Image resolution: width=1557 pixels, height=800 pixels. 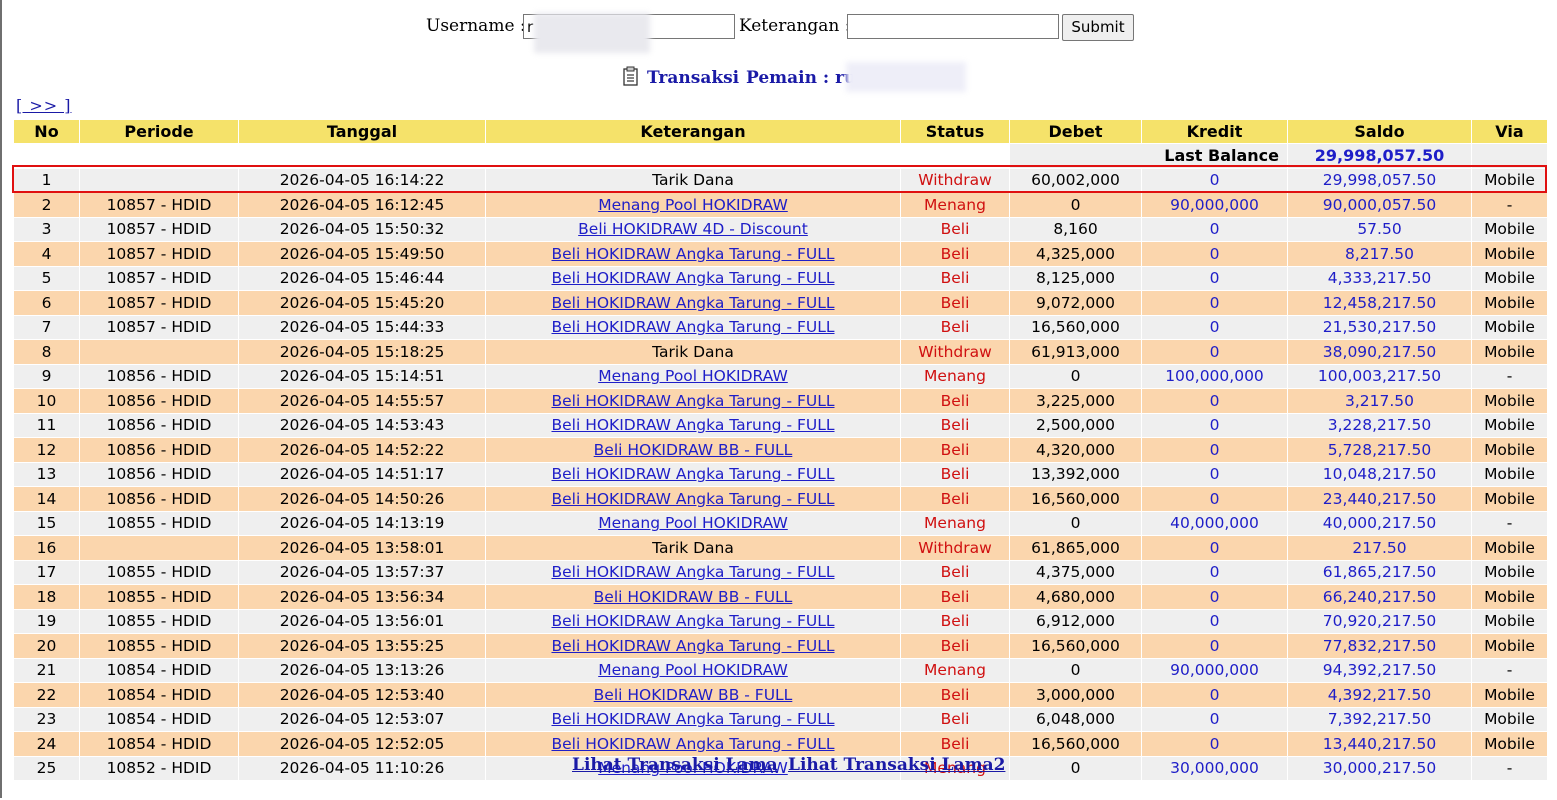 What do you see at coordinates (362, 744) in the screenshot?
I see `cell-tanggal: 2026-04-05 12:52:05` at bounding box center [362, 744].